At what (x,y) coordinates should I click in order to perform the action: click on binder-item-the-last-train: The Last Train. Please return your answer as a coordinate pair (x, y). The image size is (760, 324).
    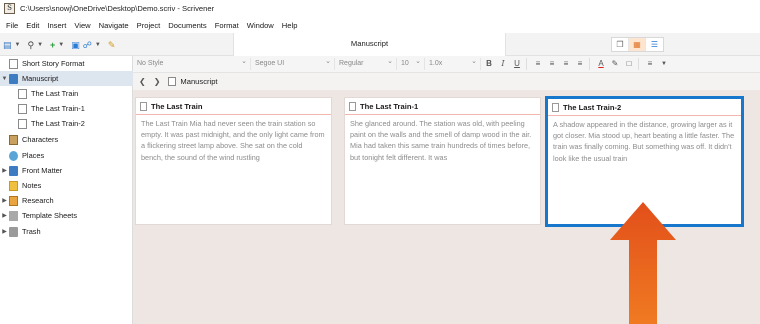
    Looking at the image, I should click on (66, 93).